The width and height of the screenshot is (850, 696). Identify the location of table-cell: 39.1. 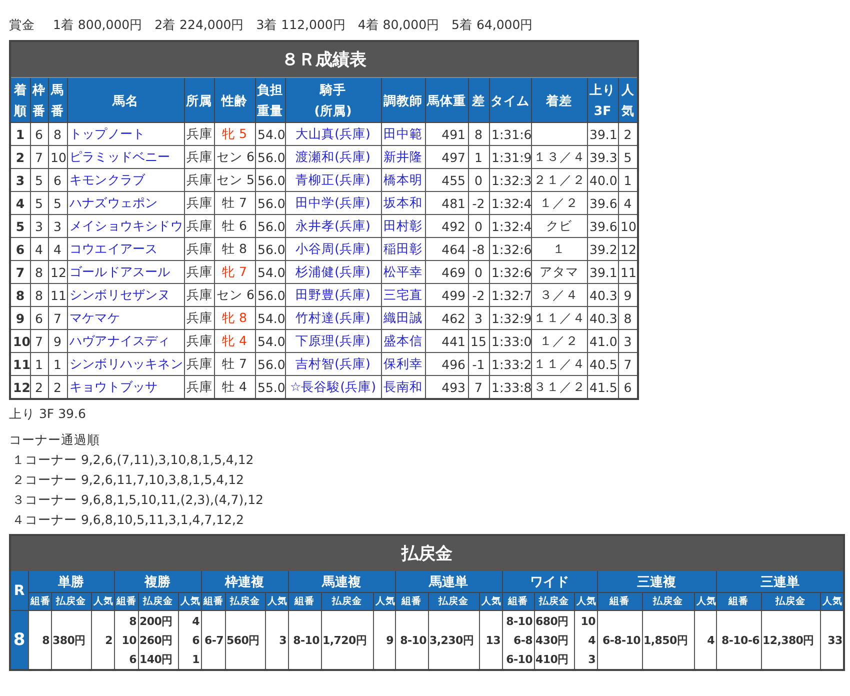
(602, 134).